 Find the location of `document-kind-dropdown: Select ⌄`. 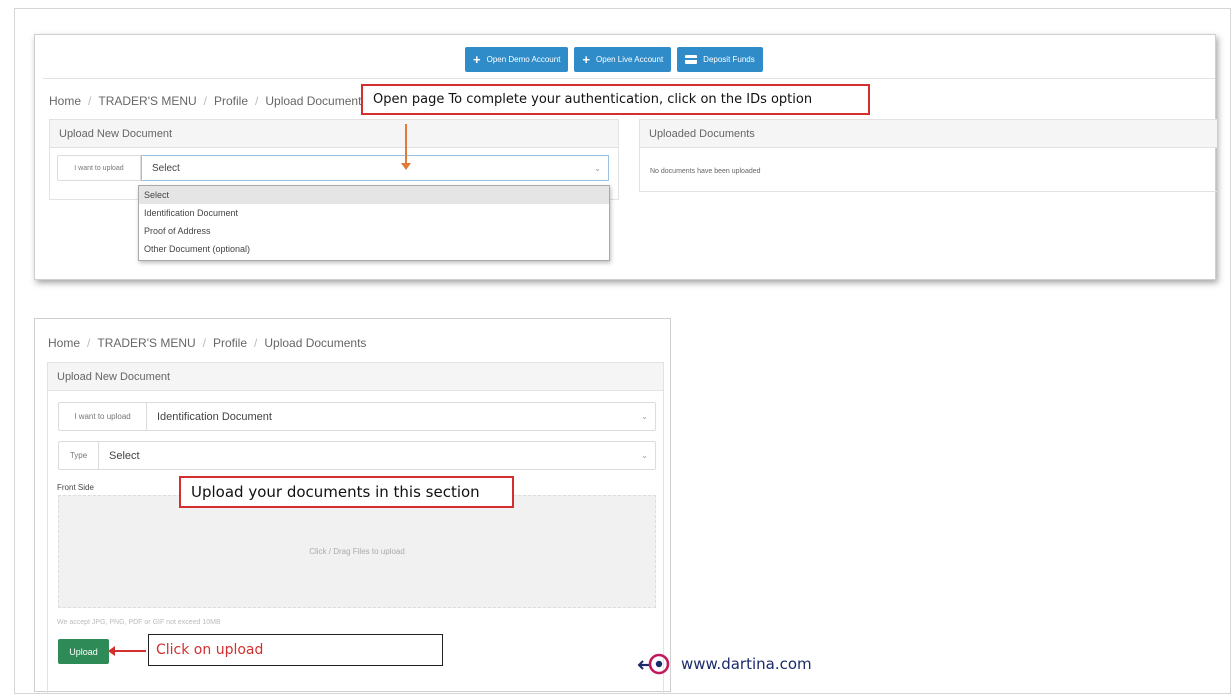

document-kind-dropdown: Select ⌄ is located at coordinates (375, 168).